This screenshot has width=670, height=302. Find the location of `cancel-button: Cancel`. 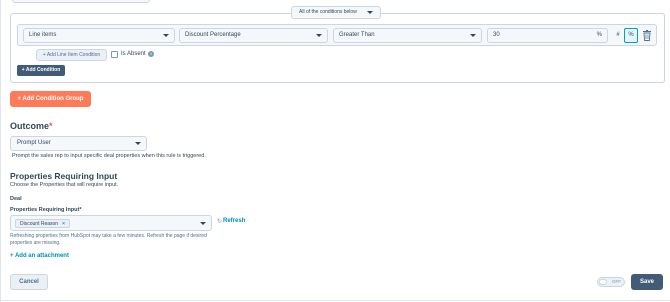

cancel-button: Cancel is located at coordinates (29, 282).